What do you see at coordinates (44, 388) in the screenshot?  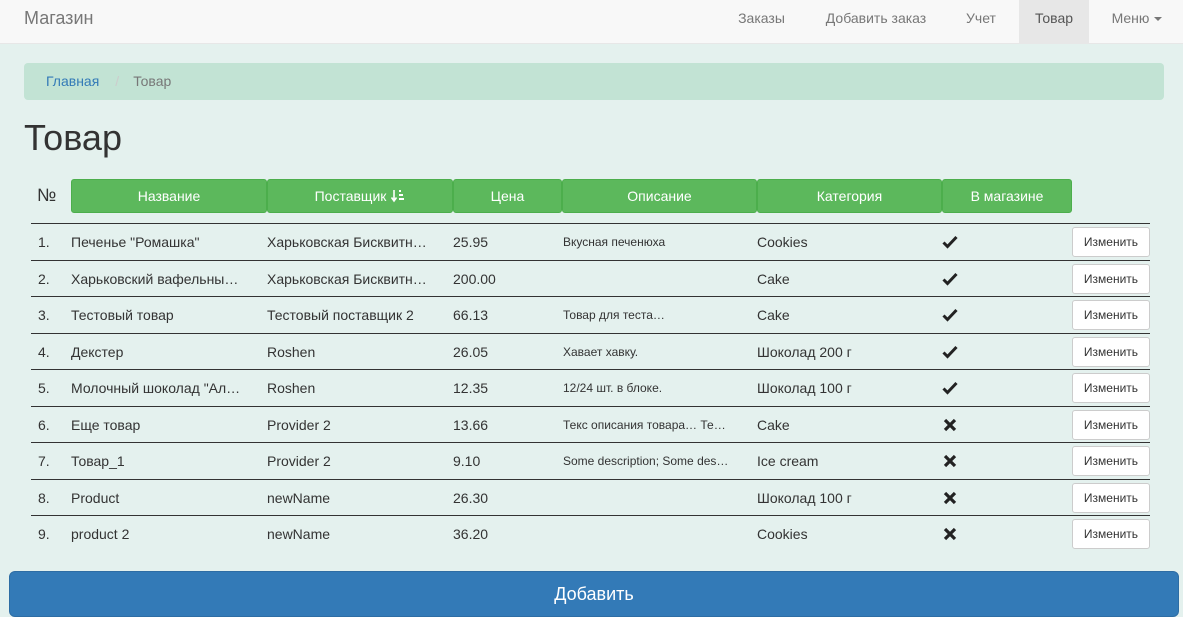 I see `row-number-cell: 5.` at bounding box center [44, 388].